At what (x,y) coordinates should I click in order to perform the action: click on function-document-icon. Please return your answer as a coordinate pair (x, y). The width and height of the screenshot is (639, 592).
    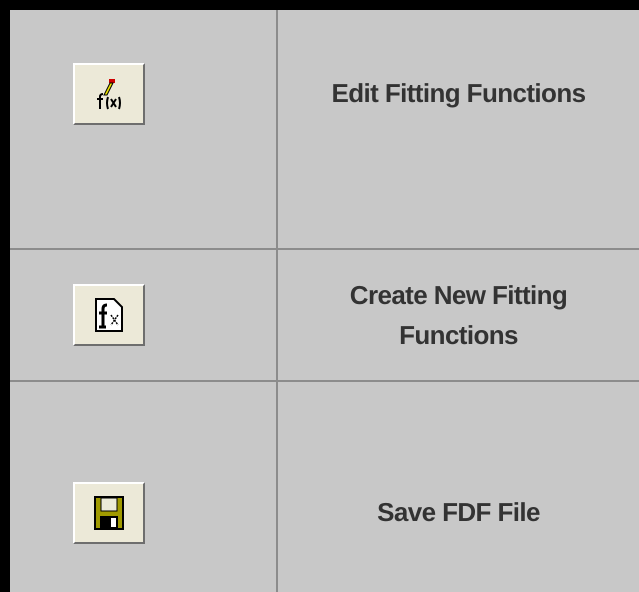
    Looking at the image, I should click on (109, 315).